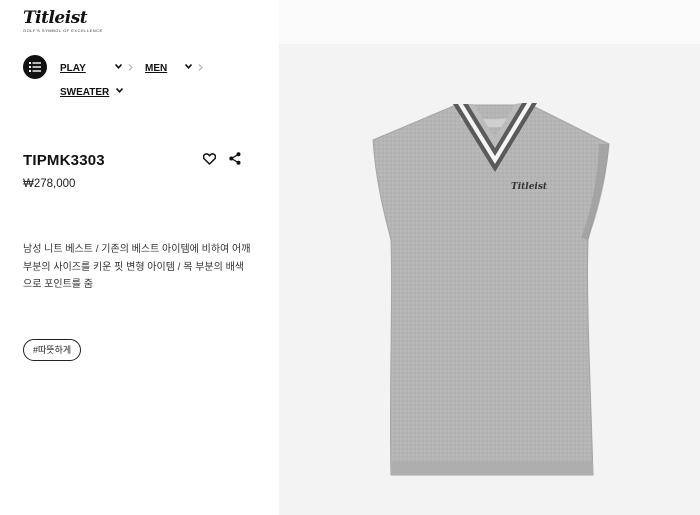 This screenshot has height=515, width=700. Describe the element at coordinates (52, 350) in the screenshot. I see `hashtag-chip: #따뜻하게` at that location.